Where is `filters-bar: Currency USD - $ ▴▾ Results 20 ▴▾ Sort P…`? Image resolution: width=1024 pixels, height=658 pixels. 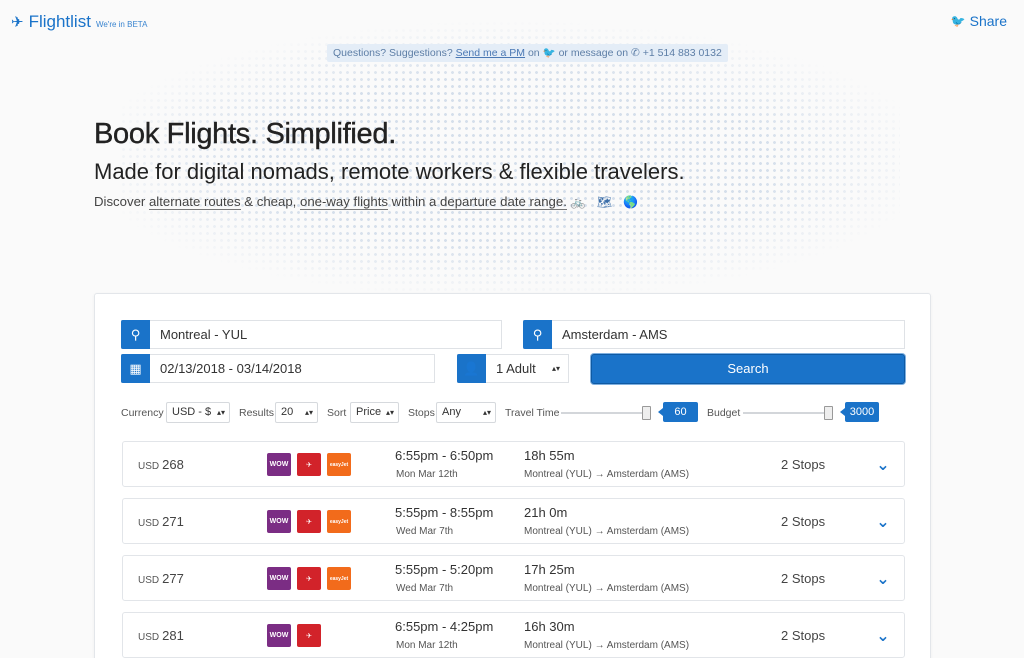 filters-bar: Currency USD - $ ▴▾ Results 20 ▴▾ Sort P… is located at coordinates (516, 413).